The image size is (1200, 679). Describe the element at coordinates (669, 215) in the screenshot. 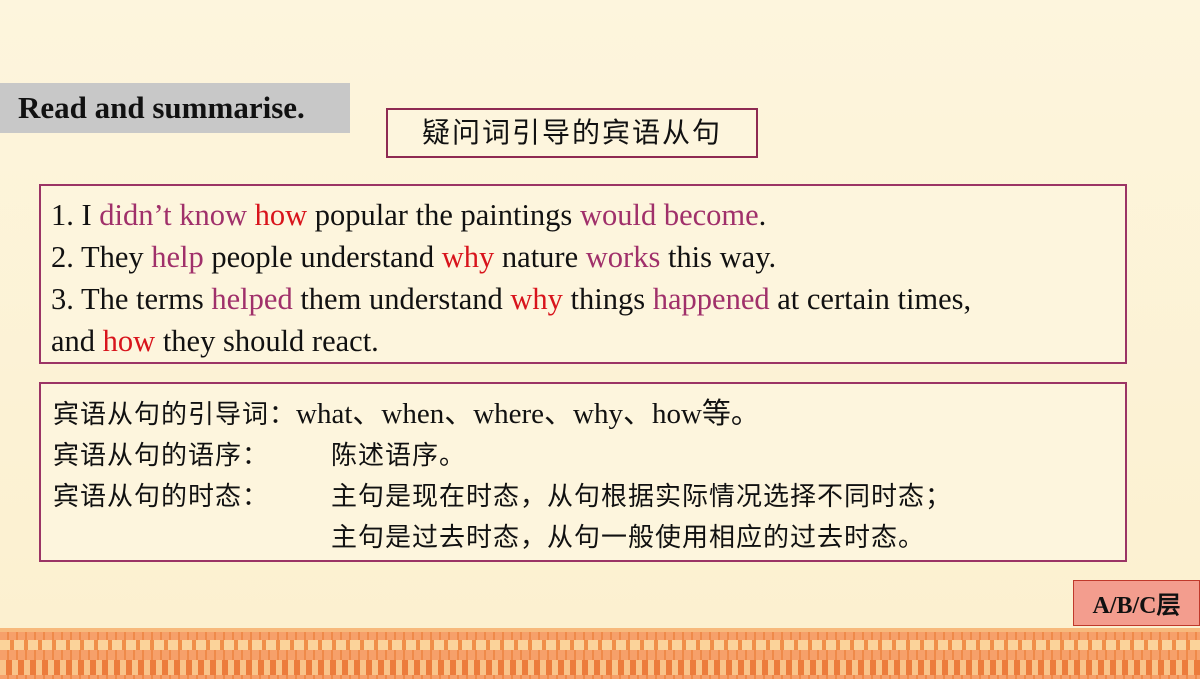

I see `verb-highlight: would become` at that location.